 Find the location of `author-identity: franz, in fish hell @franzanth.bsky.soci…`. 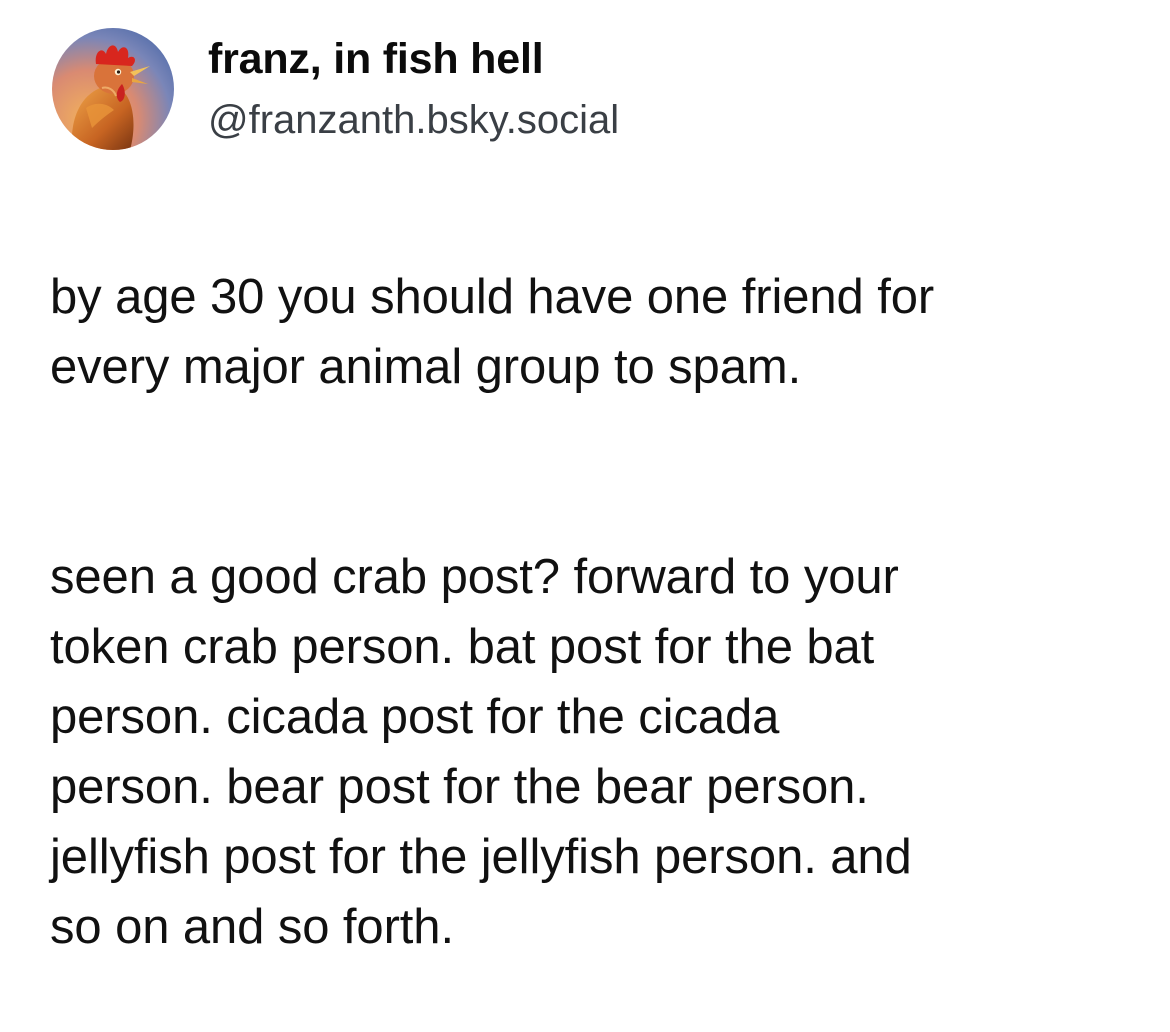

author-identity: franz, in fish hell @franzanth.bsky.soci… is located at coordinates (413, 89).